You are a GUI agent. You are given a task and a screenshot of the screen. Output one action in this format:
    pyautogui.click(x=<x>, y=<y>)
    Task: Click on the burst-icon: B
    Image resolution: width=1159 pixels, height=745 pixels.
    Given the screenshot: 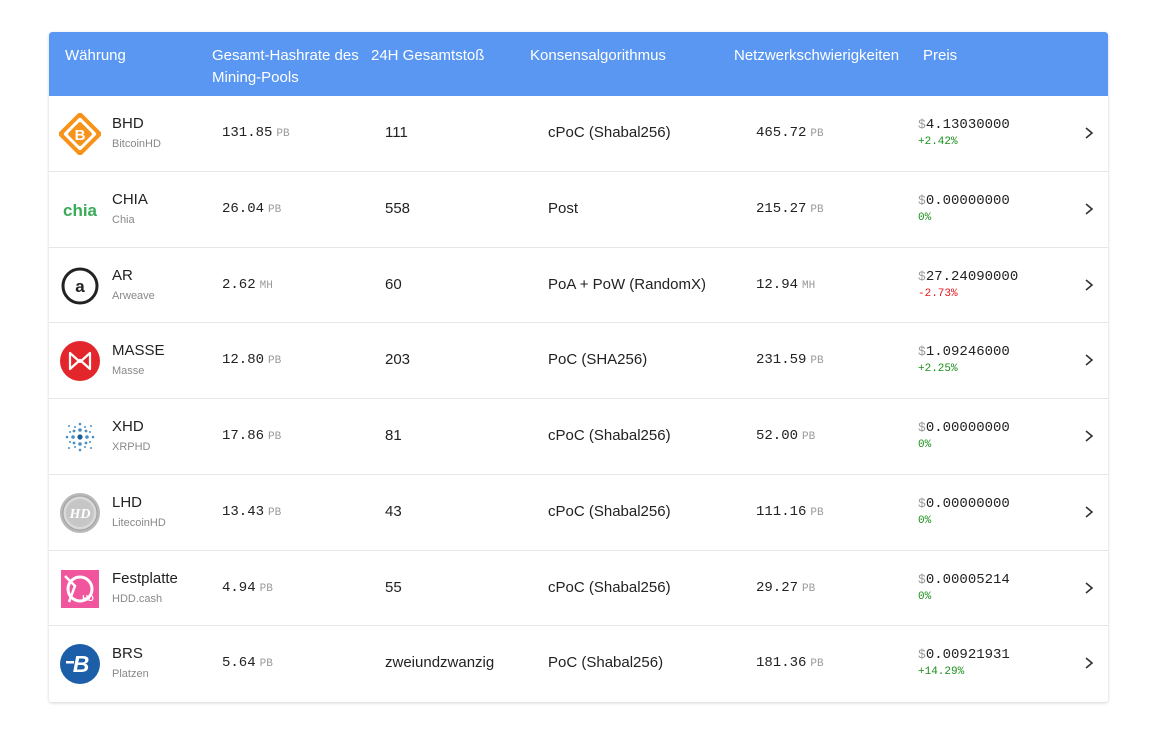 What is the action you would take?
    pyautogui.click(x=80, y=664)
    